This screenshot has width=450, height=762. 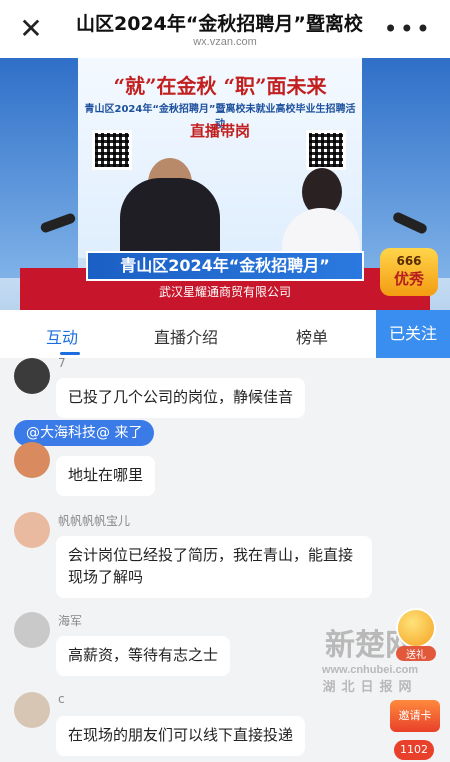 I want to click on tab-interaction: 互动, so click(x=62, y=336).